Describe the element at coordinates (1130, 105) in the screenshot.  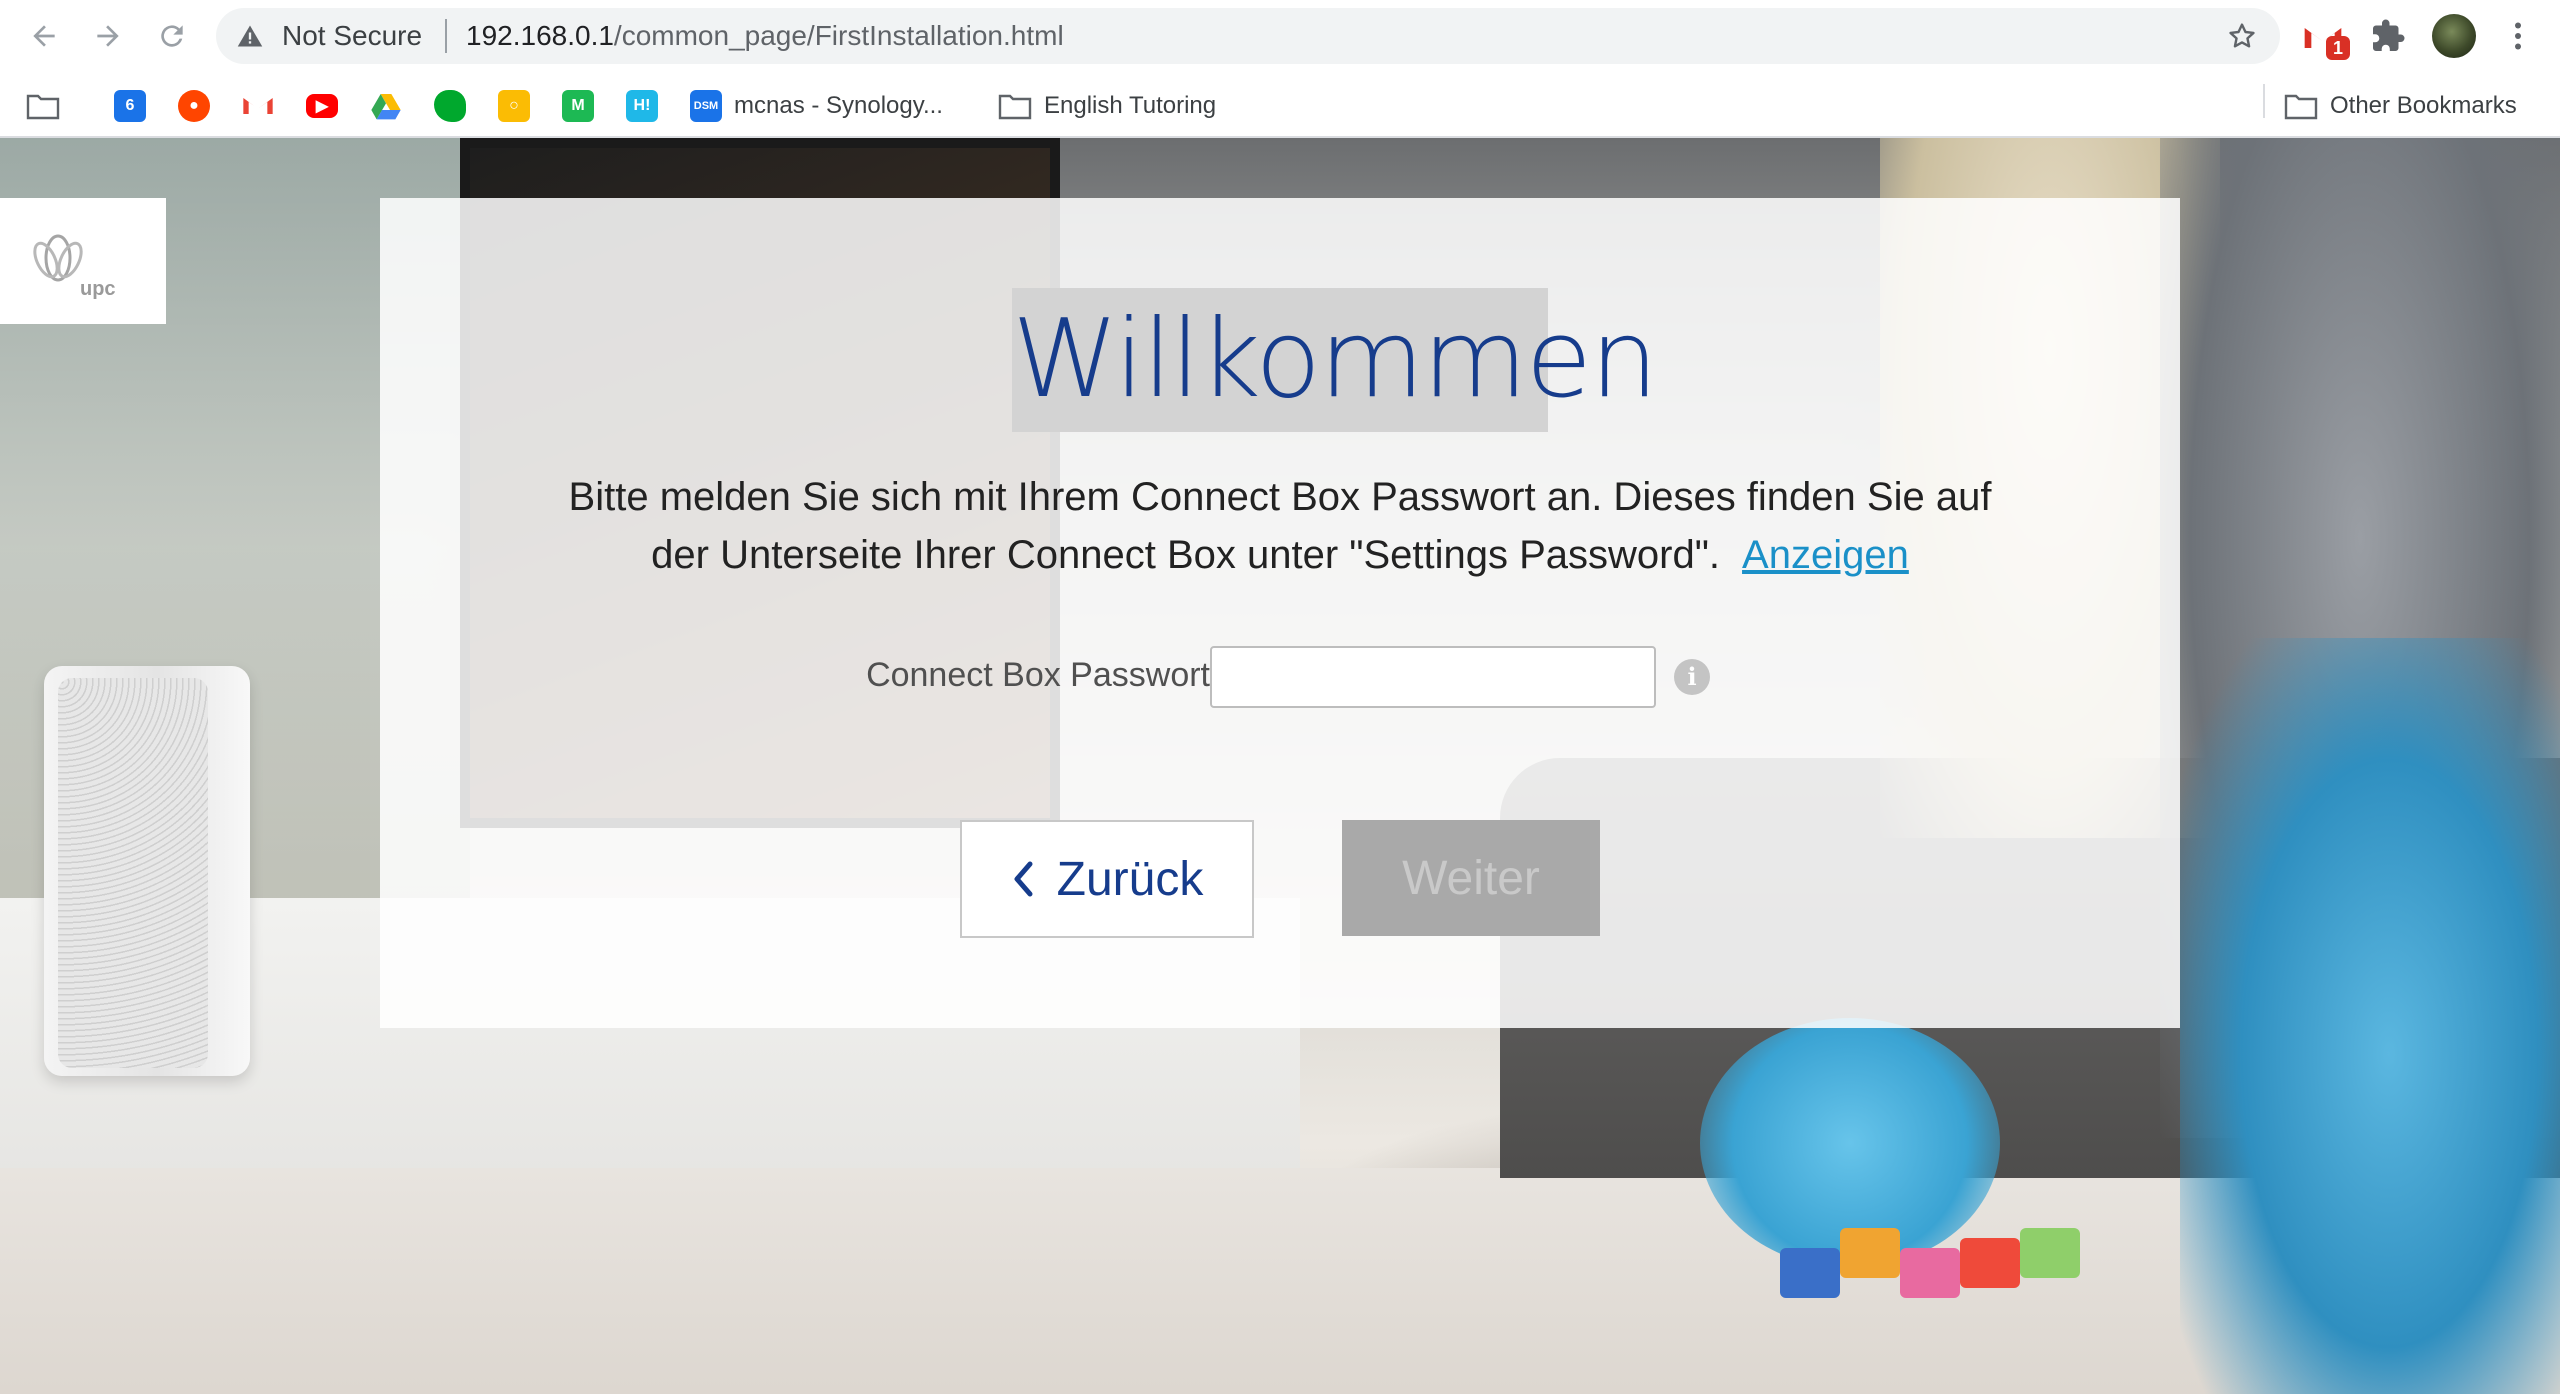
I see `bookmark-label: English Tutoring` at that location.